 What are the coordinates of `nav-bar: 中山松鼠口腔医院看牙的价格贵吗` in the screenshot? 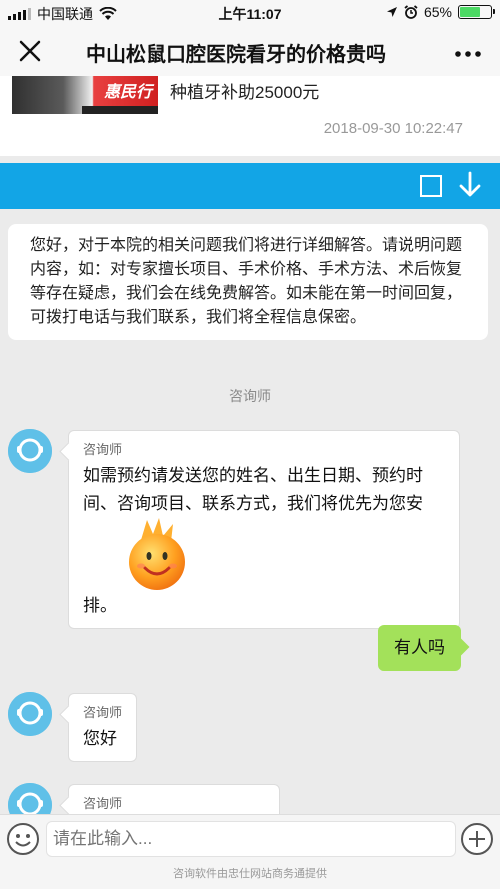 It's located at (250, 51).